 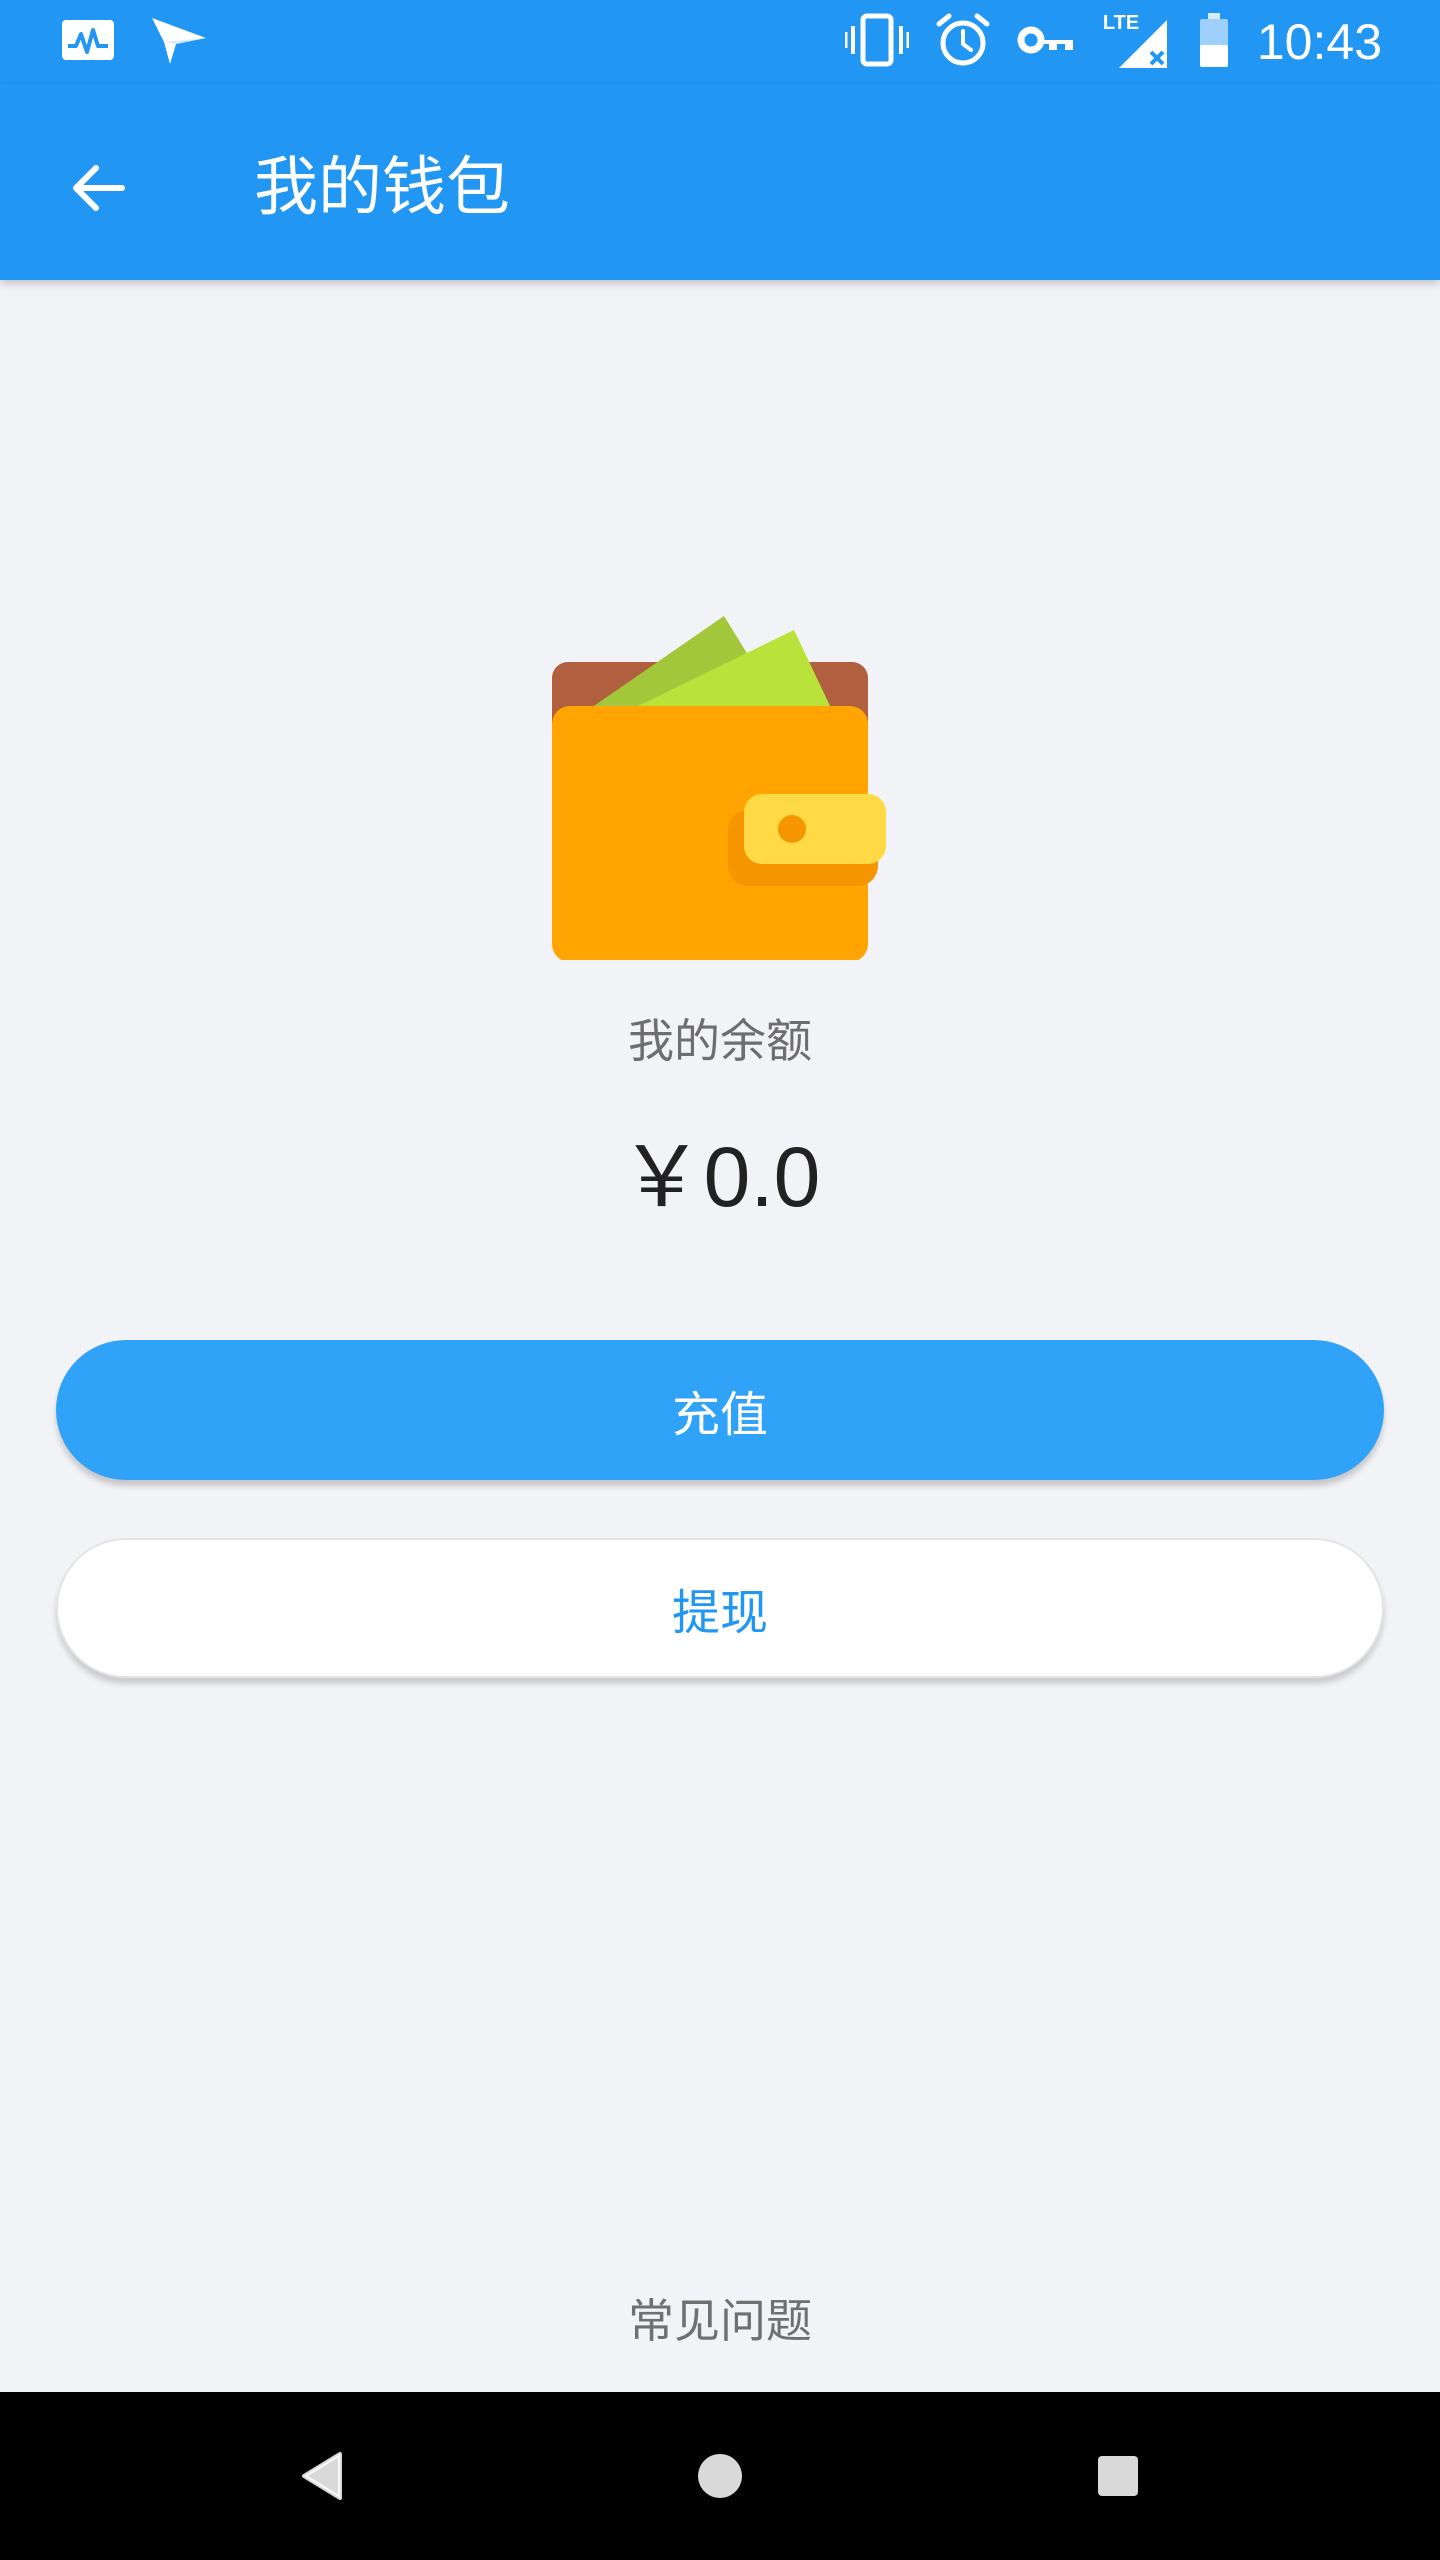 I want to click on nav-recent-icon, so click(x=1118, y=2476).